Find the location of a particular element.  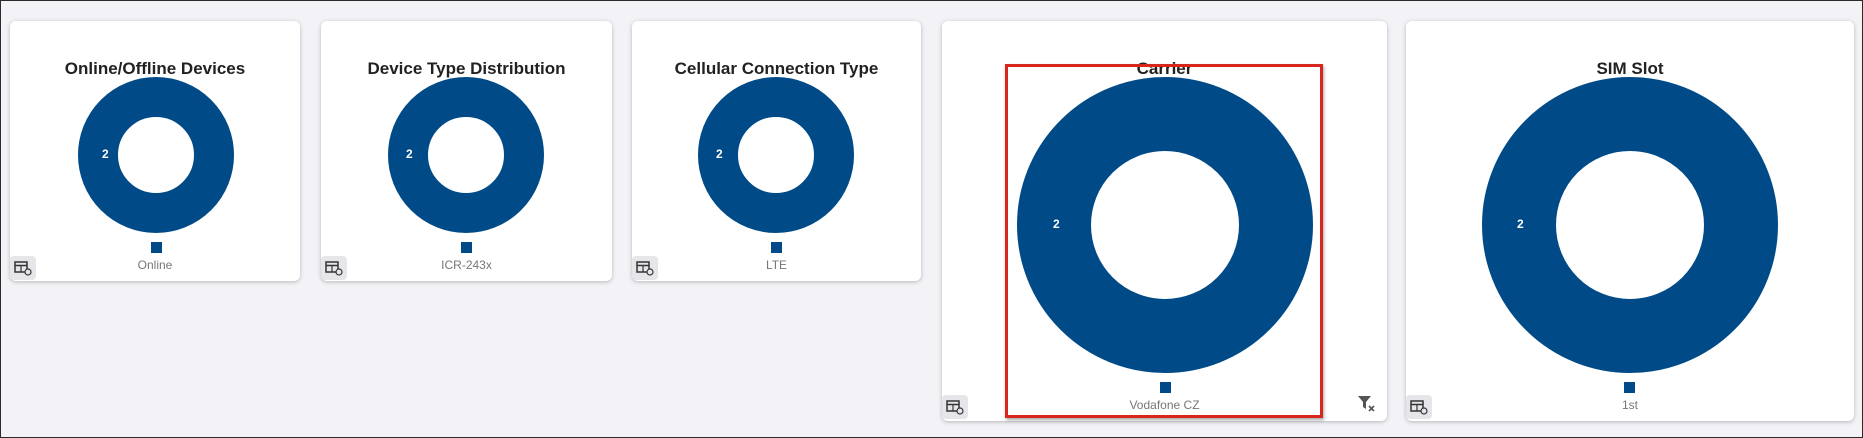

widget-online-offline-devices: Online/Offline Devices 2 Online is located at coordinates (155, 151).